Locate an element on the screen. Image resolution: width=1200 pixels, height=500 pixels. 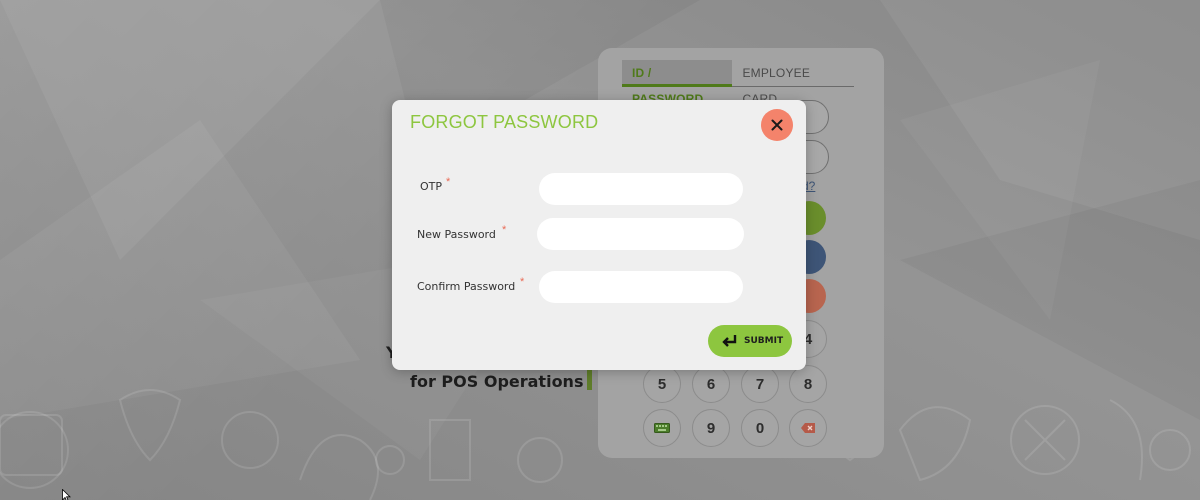
keypad-key-7: 7 is located at coordinates (760, 384).